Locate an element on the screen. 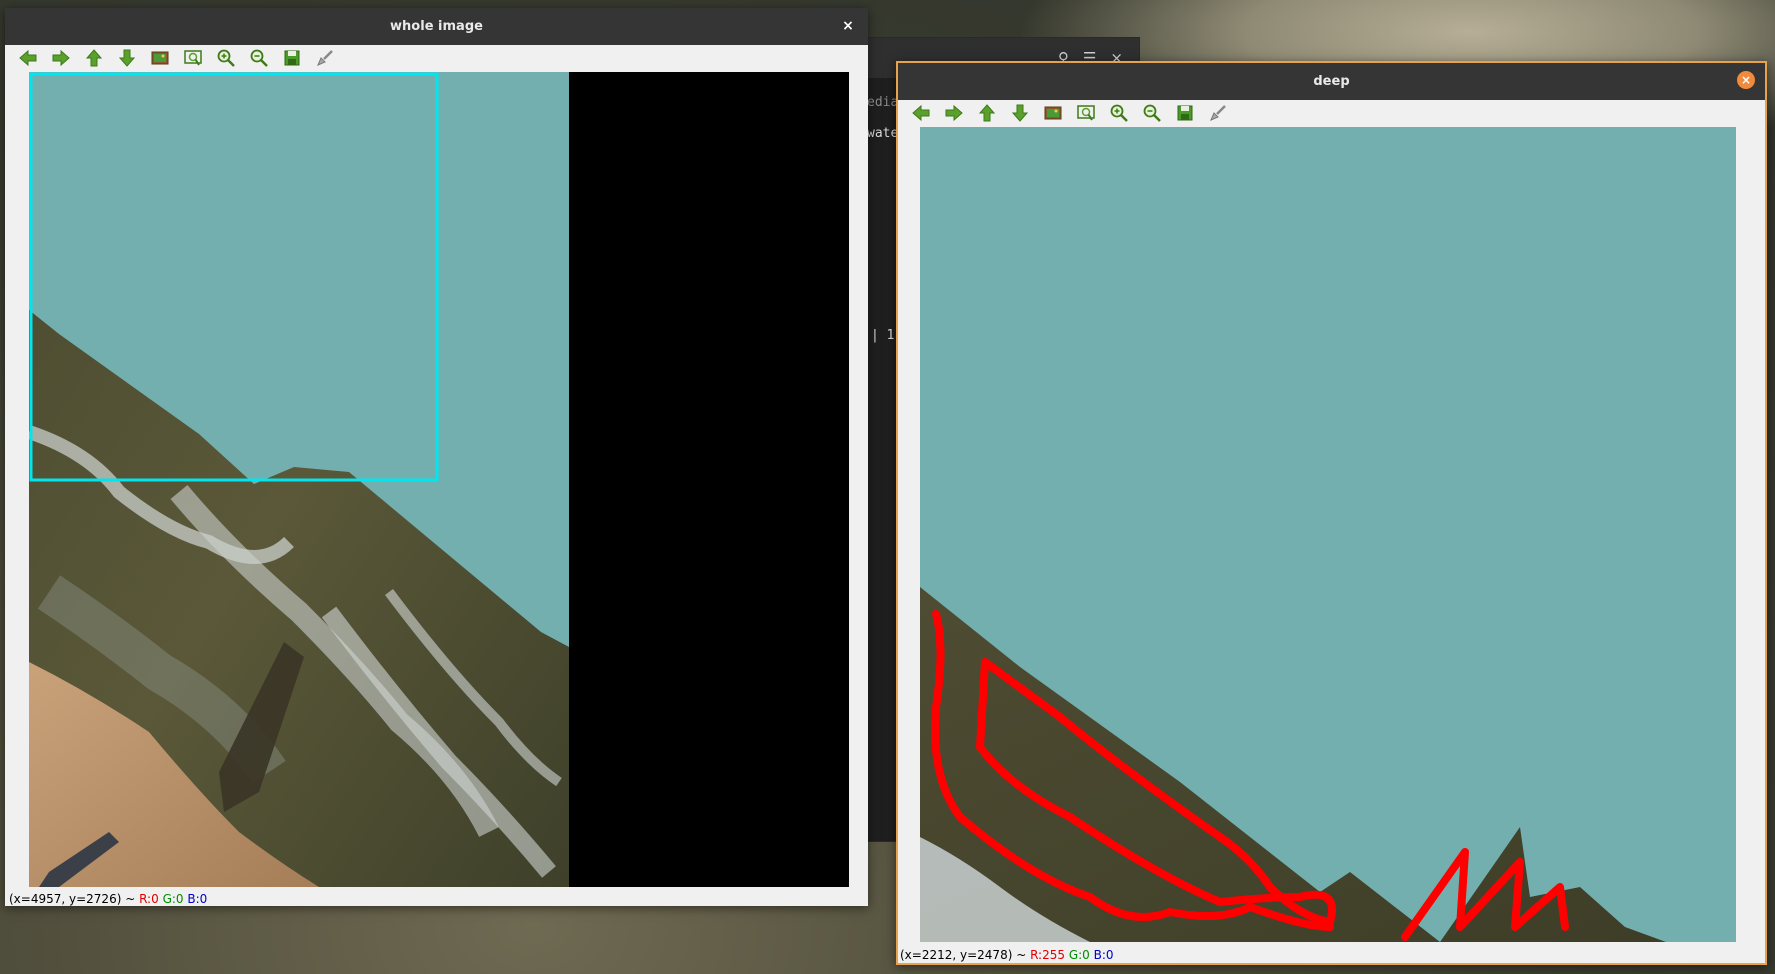 This screenshot has height=974, width=1775. window-title: whole image is located at coordinates (436, 26).